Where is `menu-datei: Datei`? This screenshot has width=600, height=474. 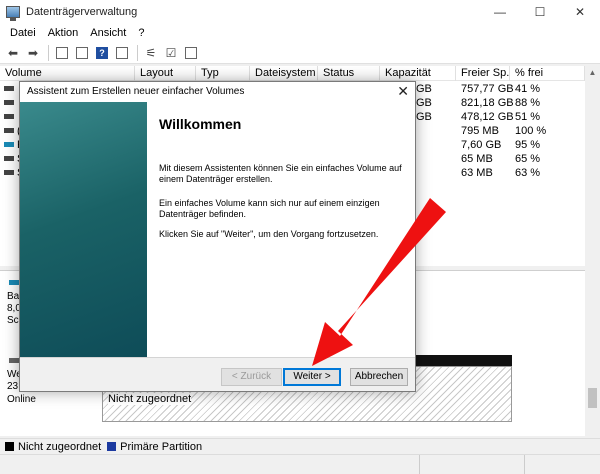 menu-datei: Datei is located at coordinates (23, 33).